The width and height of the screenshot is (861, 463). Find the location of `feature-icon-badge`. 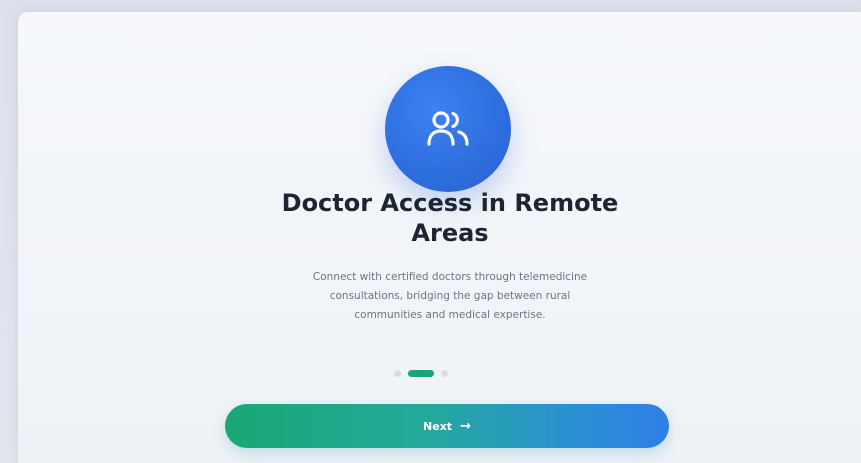

feature-icon-badge is located at coordinates (448, 129).